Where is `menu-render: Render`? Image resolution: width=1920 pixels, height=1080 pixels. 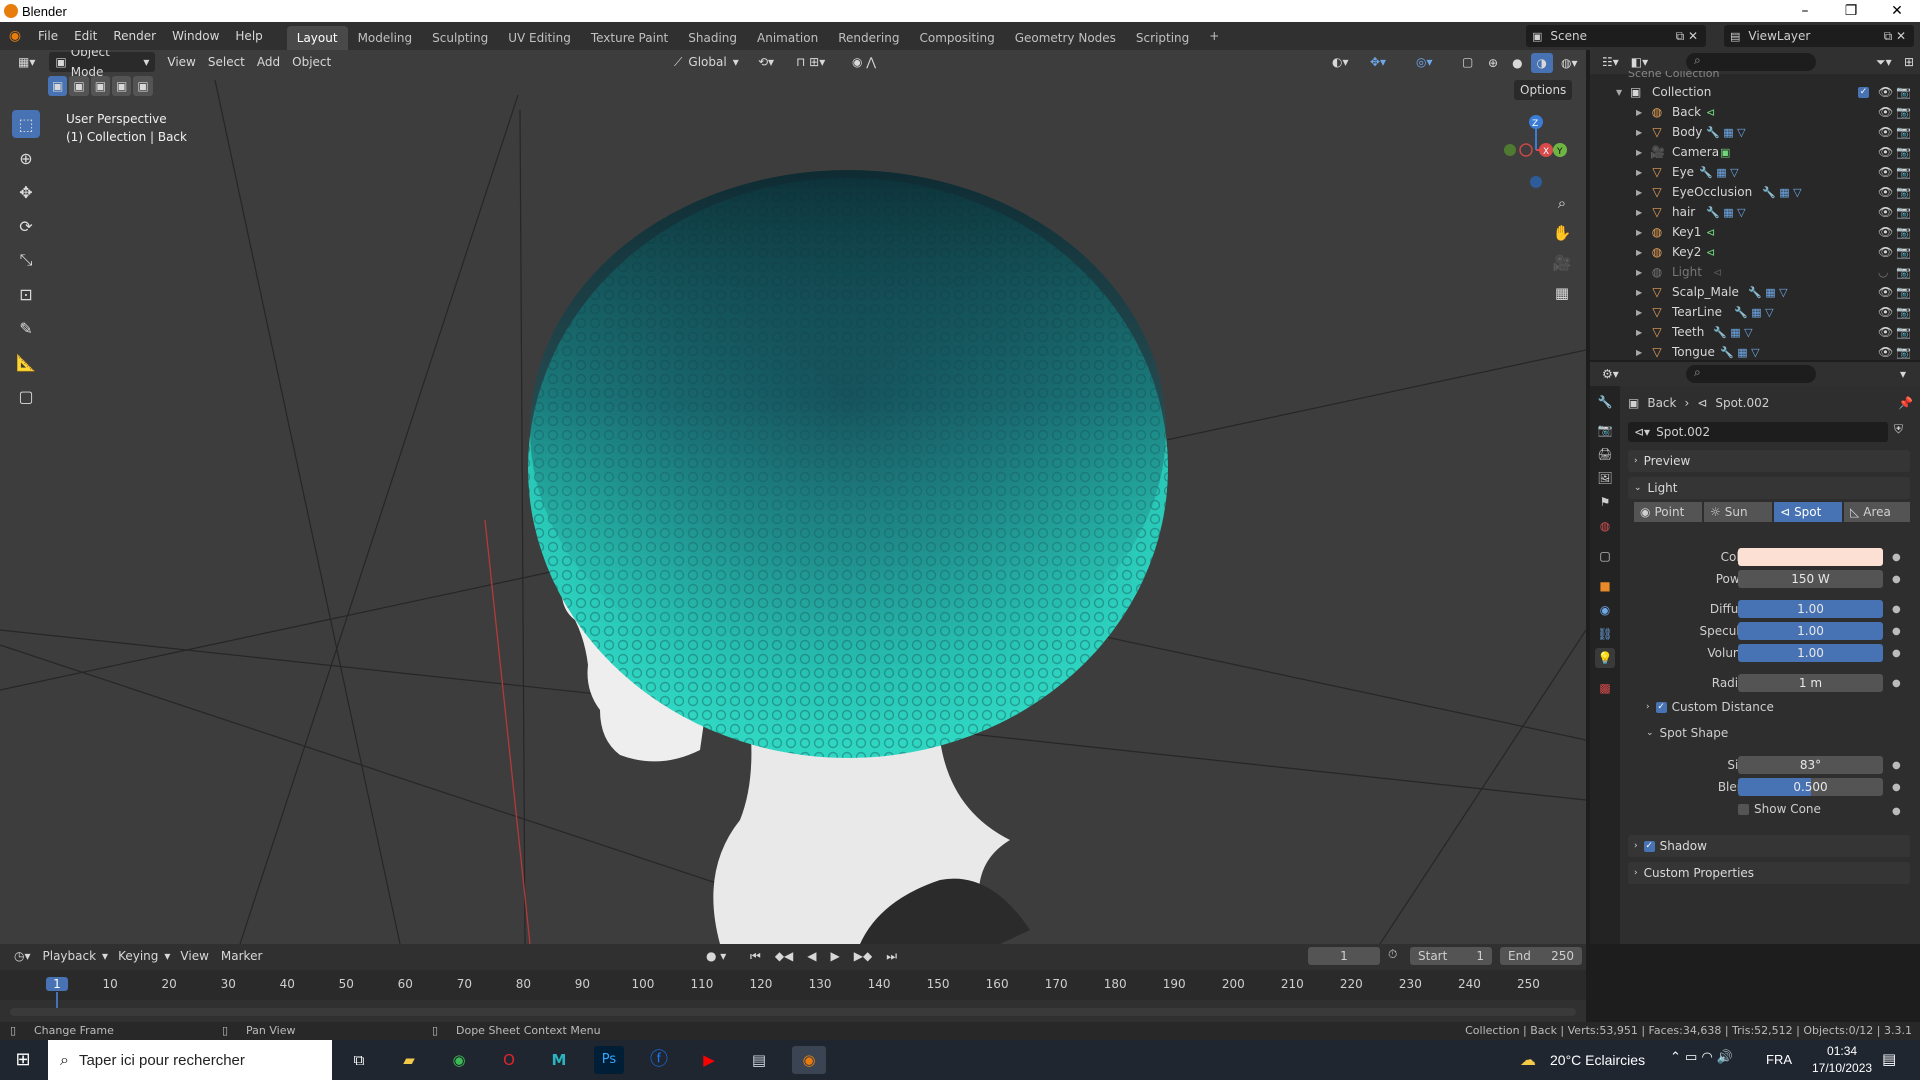 menu-render: Render is located at coordinates (134, 36).